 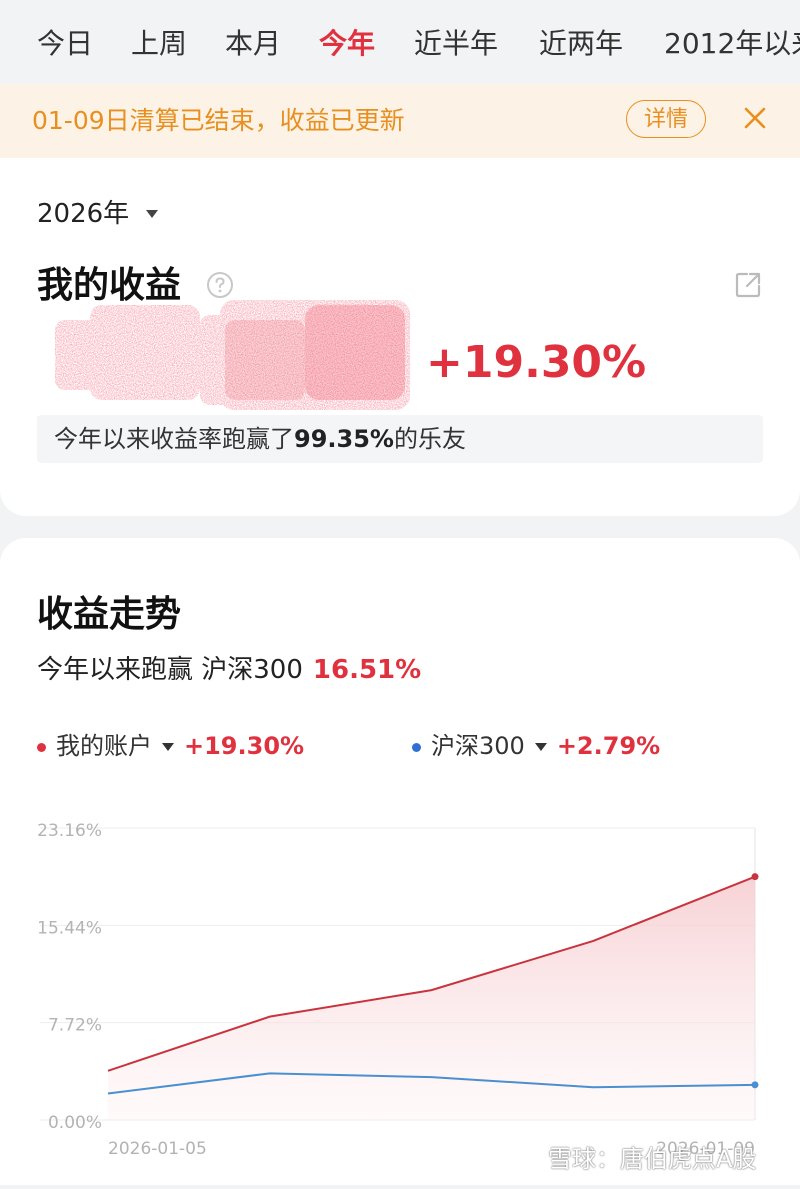 I want to click on trend-title: 收益走势, so click(x=109, y=614).